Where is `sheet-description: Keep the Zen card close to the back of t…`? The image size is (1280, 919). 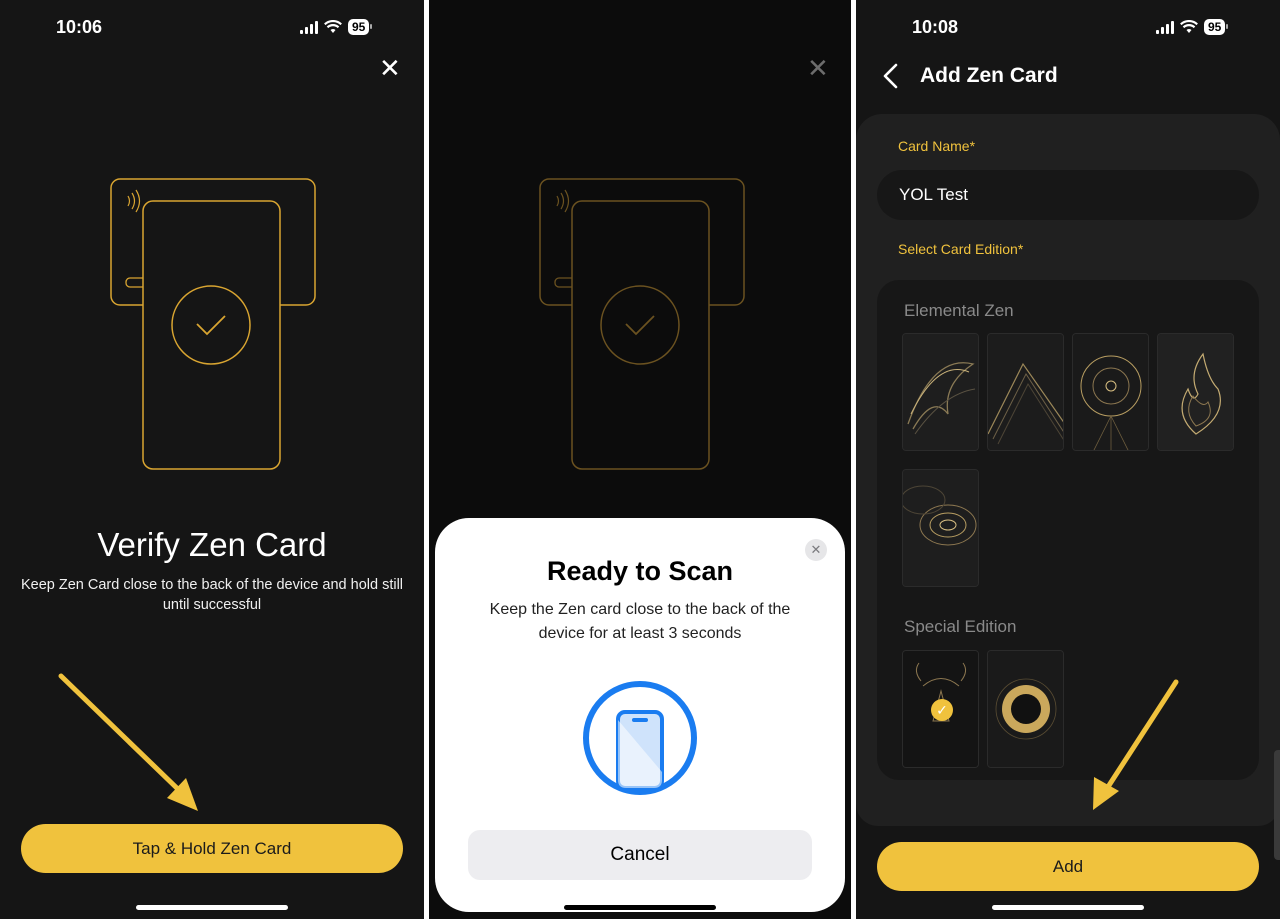
sheet-description: Keep the Zen card close to the back of t… is located at coordinates (640, 621).